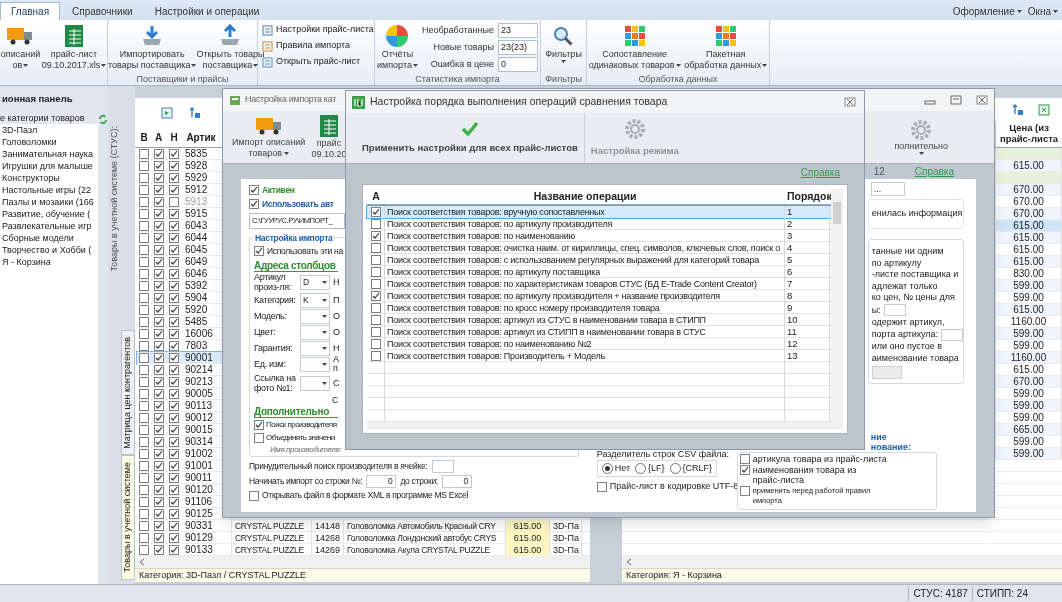  I want to click on column-header: Н, so click(174, 137).